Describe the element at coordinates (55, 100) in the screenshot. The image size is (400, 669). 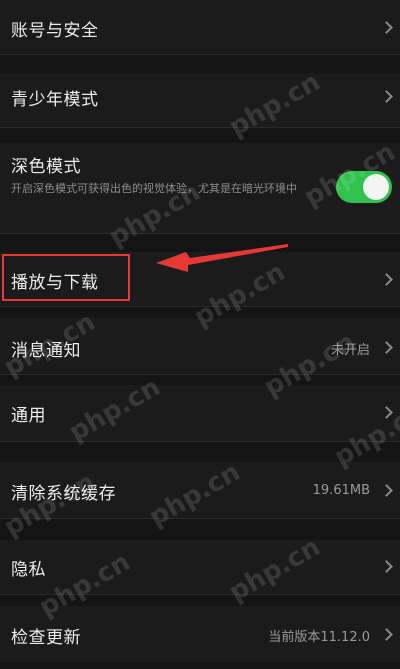
I see `settings-item-label: 青少年模式` at that location.